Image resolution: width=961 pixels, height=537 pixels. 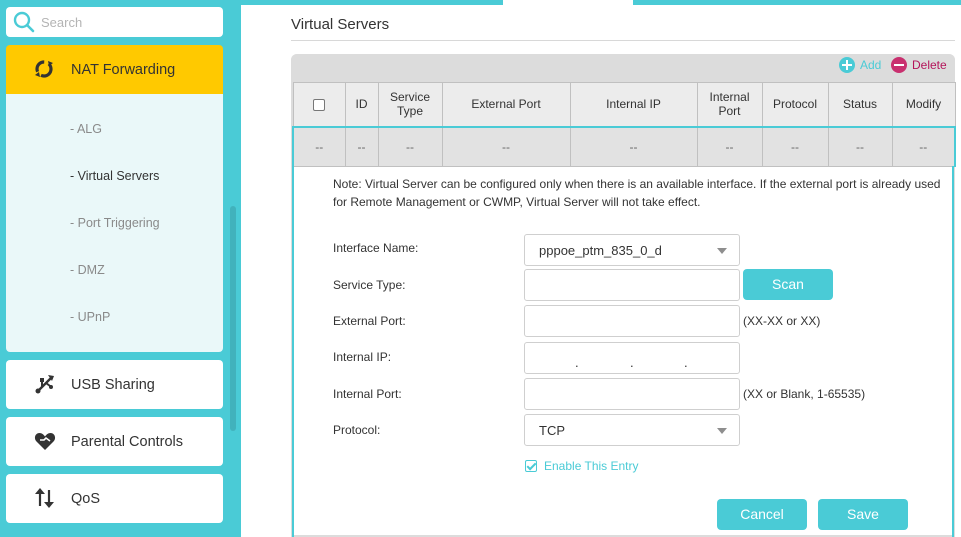 I want to click on enable-entry-label: Enable This Entry, so click(x=591, y=466).